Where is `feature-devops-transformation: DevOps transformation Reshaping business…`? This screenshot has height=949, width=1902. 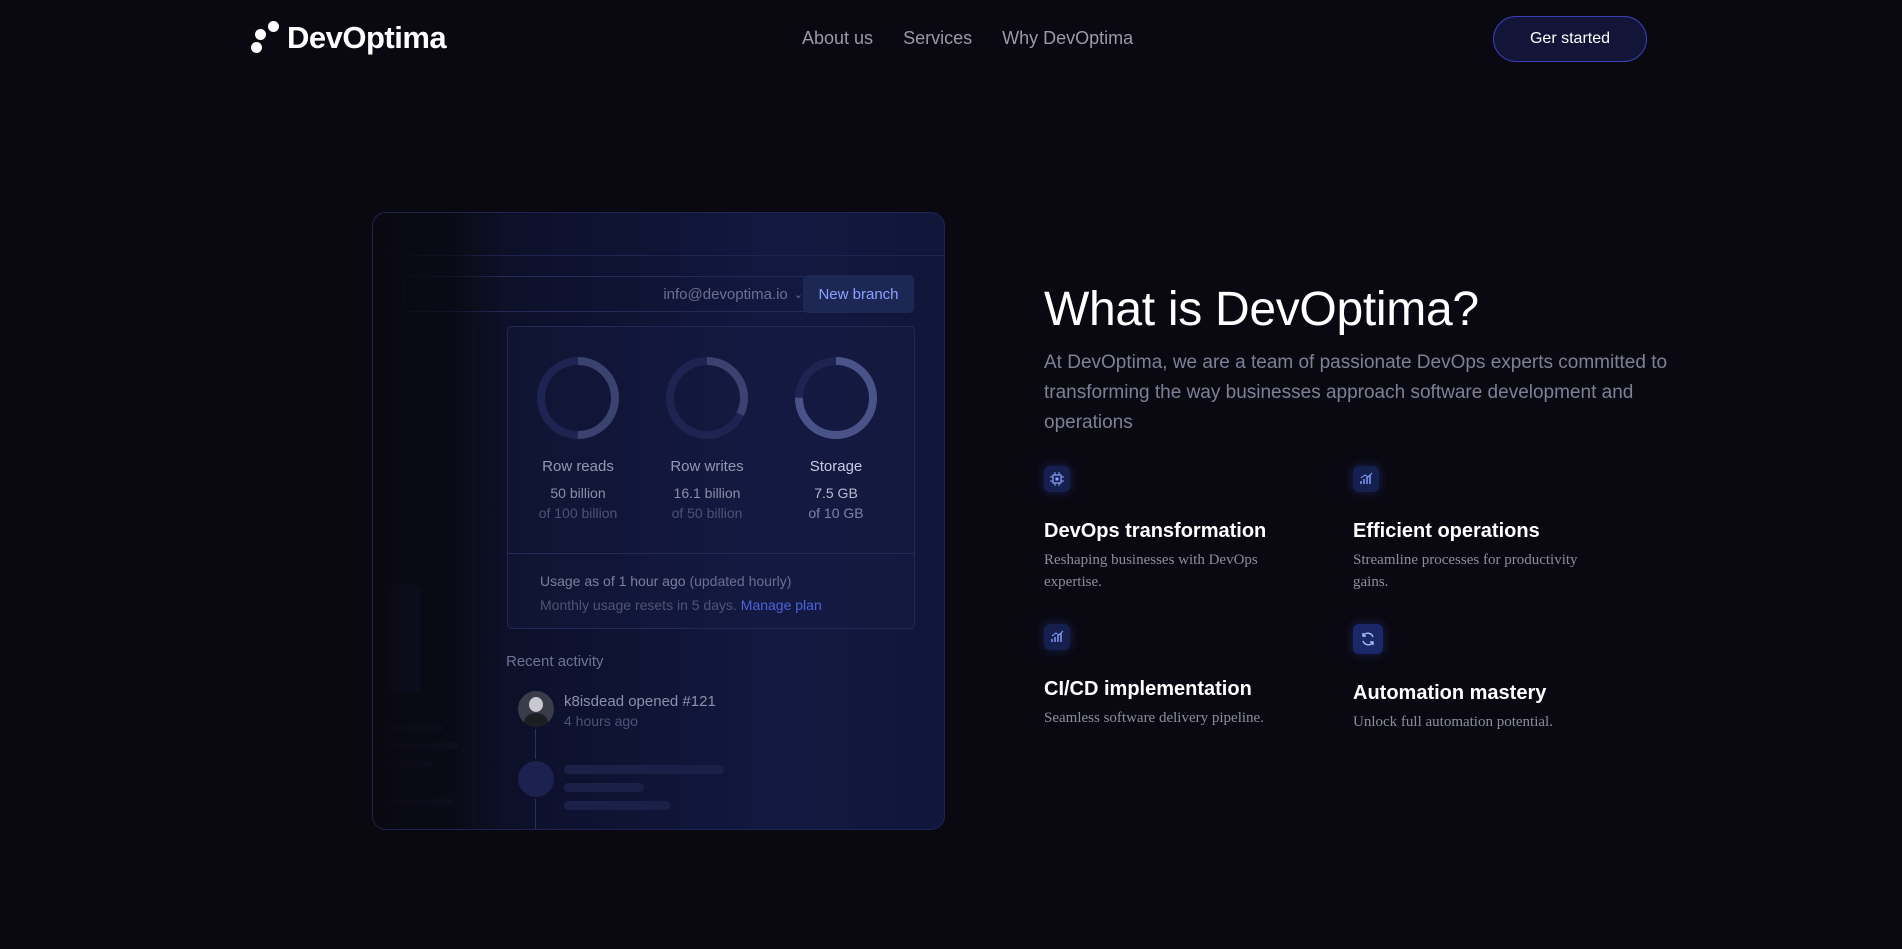 feature-devops-transformation: DevOps transformation Reshaping business… is located at coordinates (1174, 529).